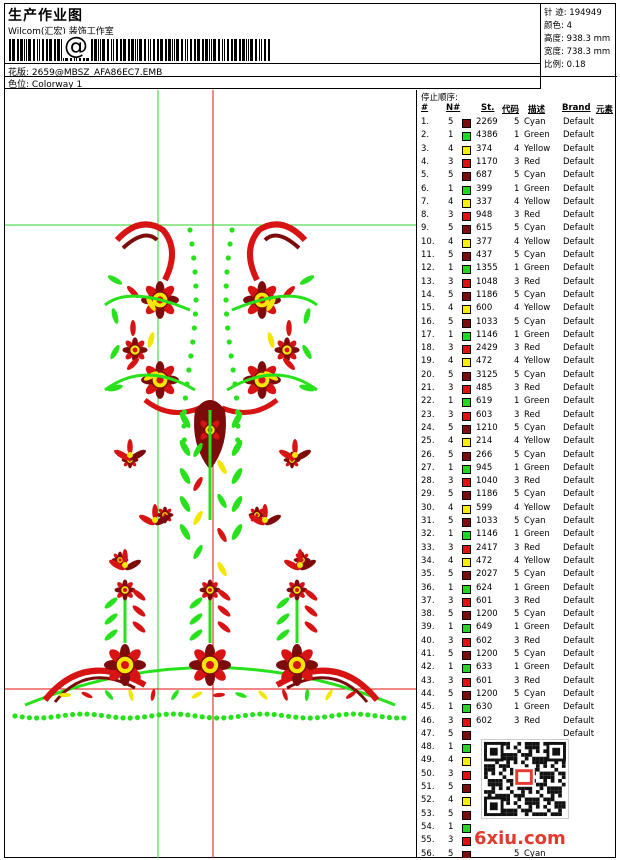  Describe the element at coordinates (525, 779) in the screenshot. I see `qr-code-icon` at that location.